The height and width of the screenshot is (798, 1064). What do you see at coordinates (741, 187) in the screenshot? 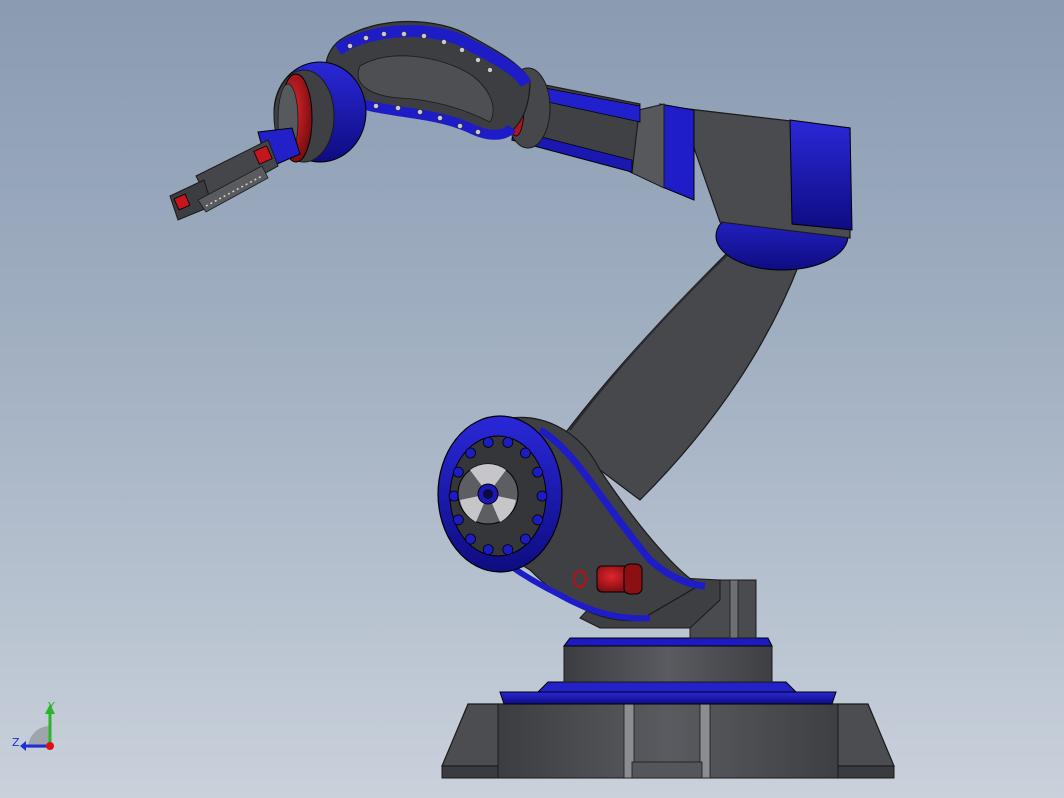
I see `elbow-joint` at bounding box center [741, 187].